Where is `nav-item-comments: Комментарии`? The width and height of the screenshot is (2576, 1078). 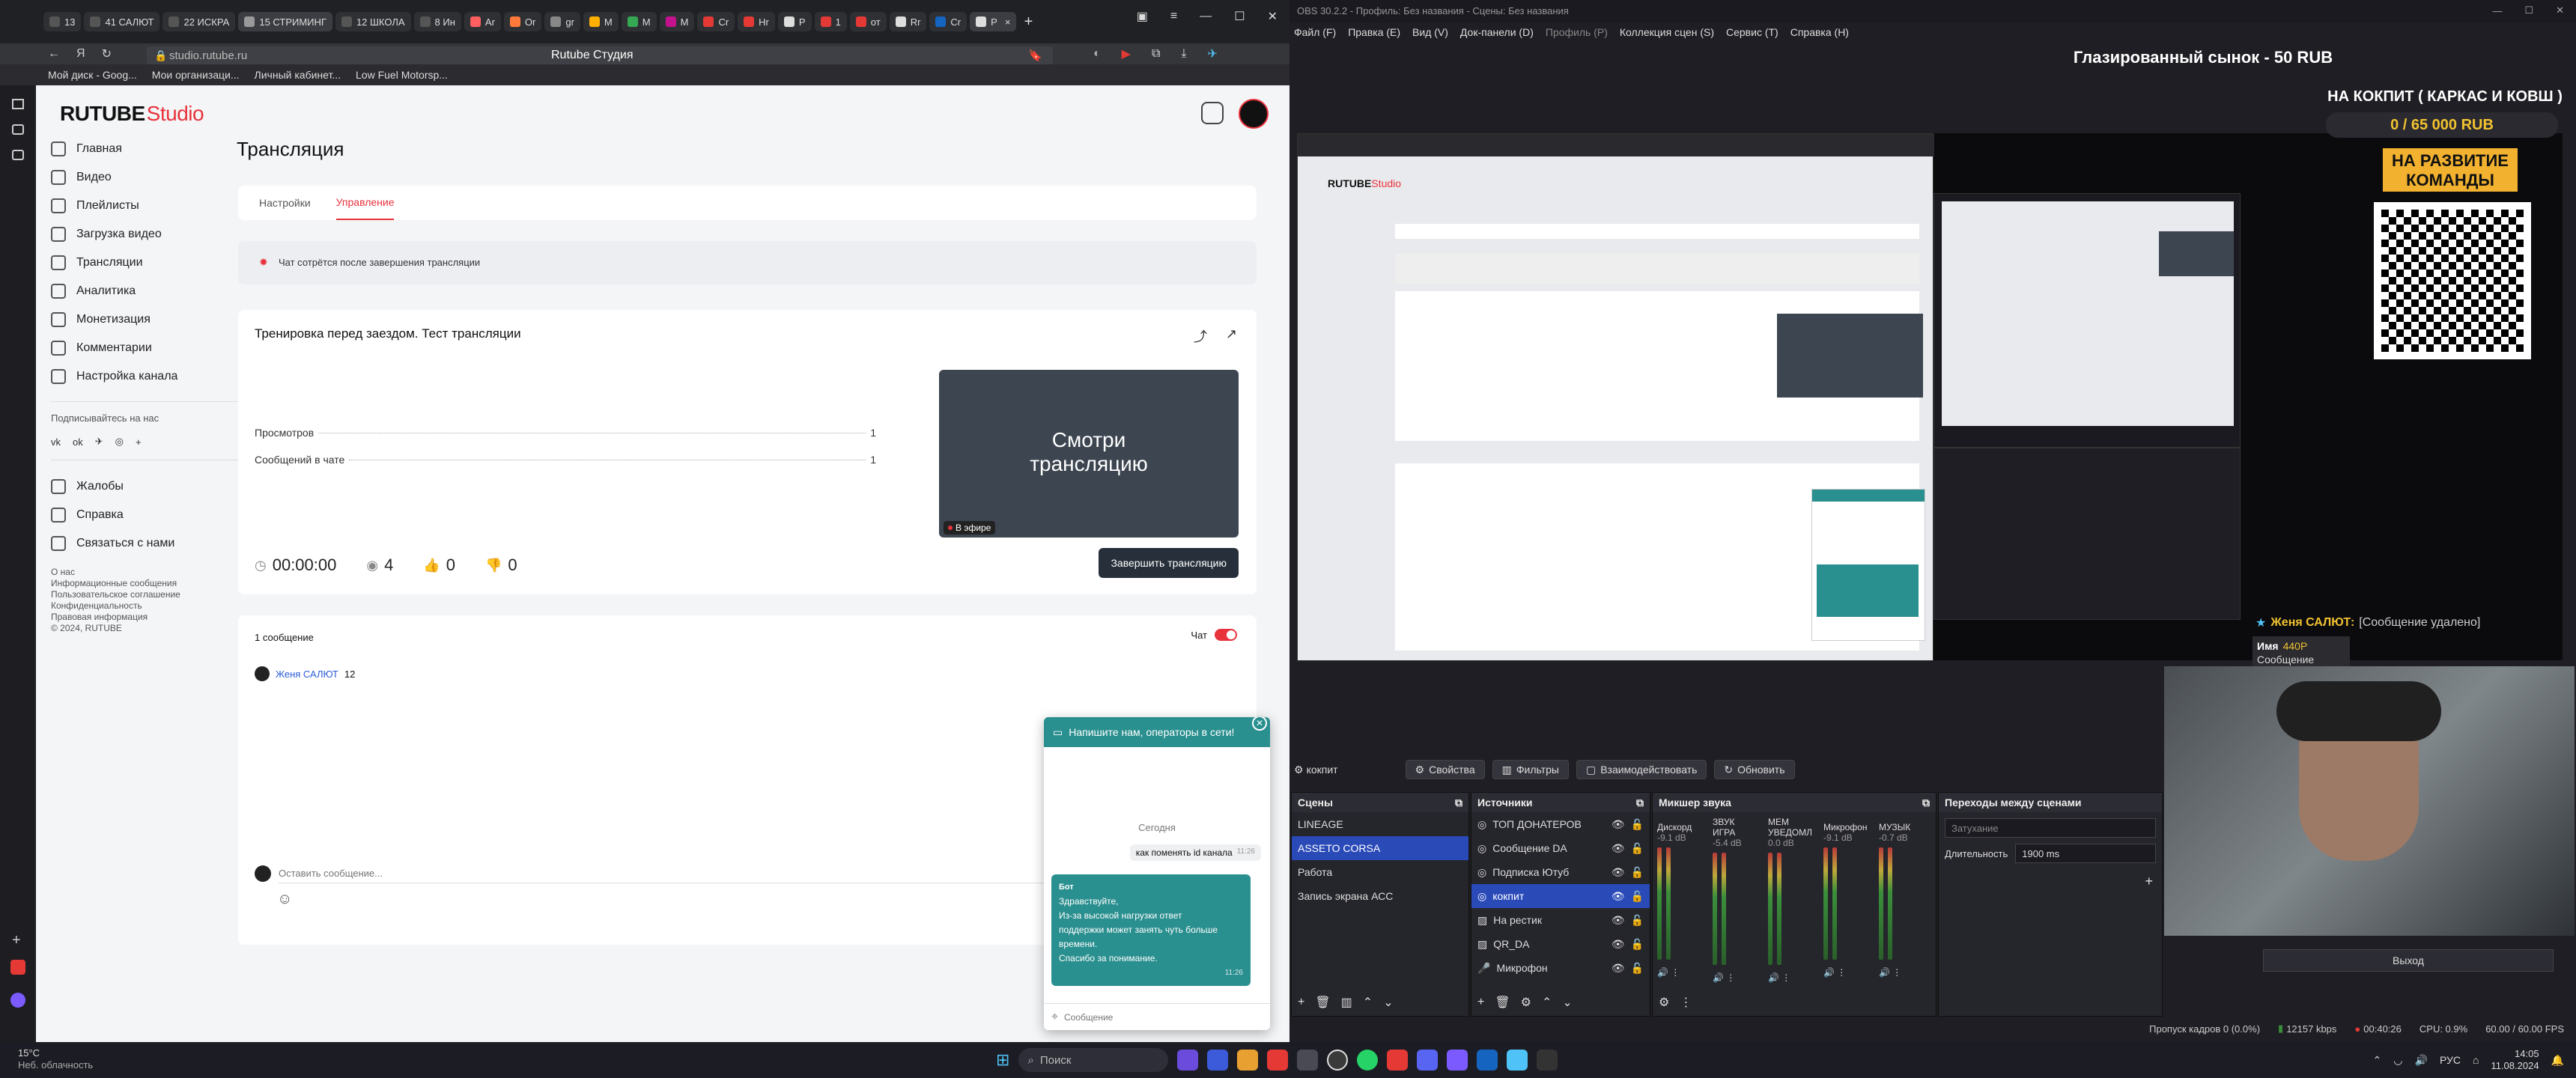
nav-item-comments: Комментарии is located at coordinates (144, 348).